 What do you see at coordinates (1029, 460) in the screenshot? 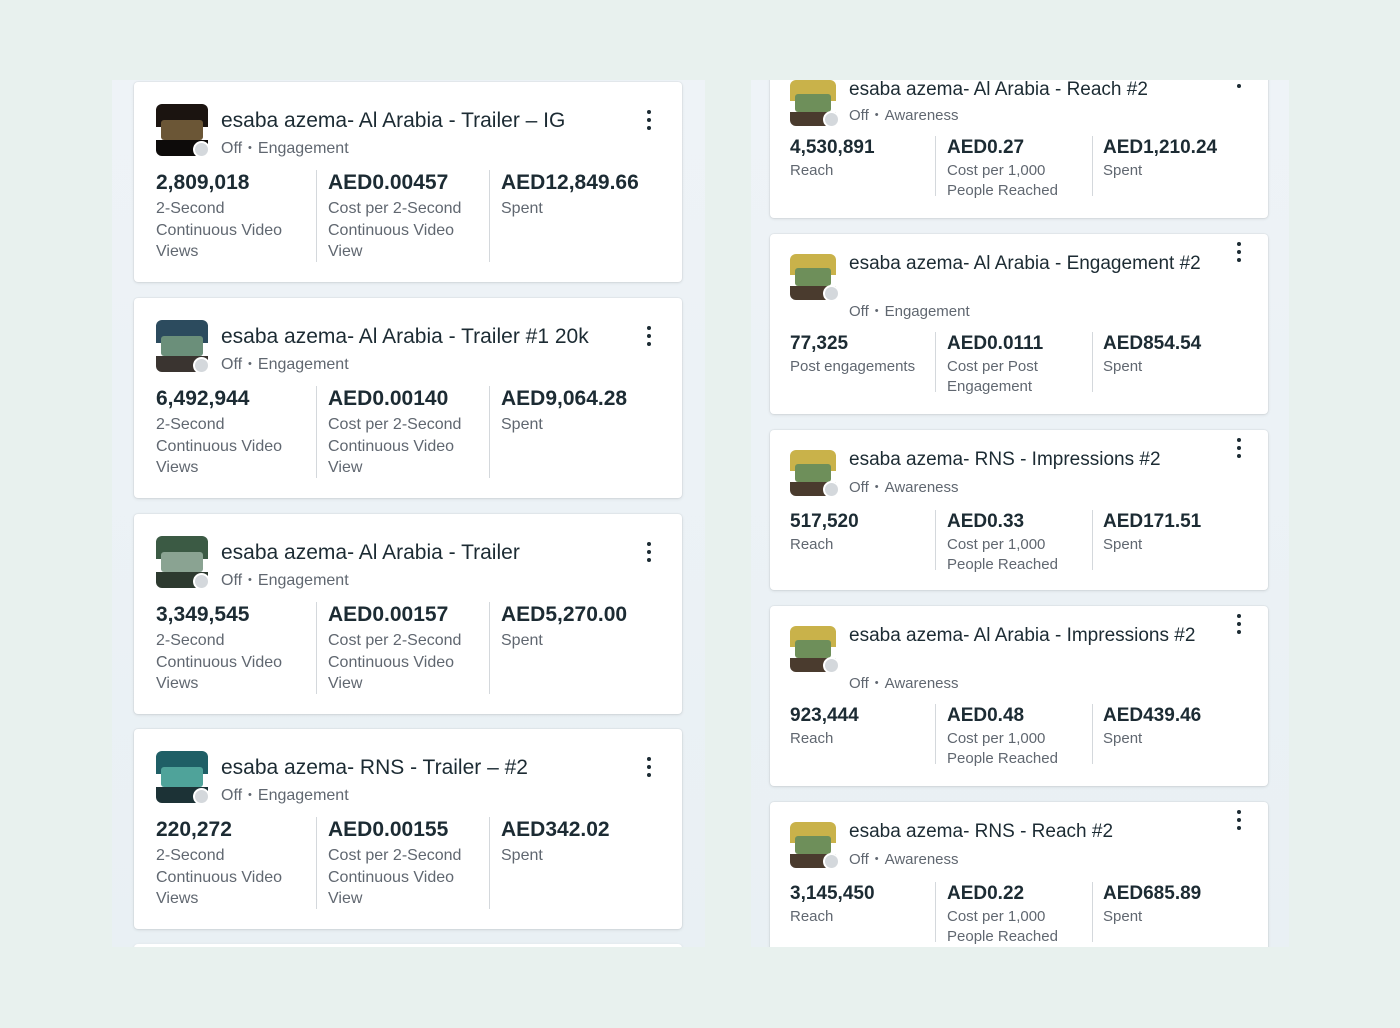
I see `campaign-title: esaba azema- RNS - Impressions #2` at bounding box center [1029, 460].